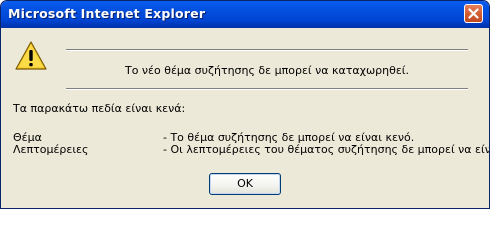 This screenshot has height=240, width=490. What do you see at coordinates (245, 14) in the screenshot?
I see `title-bar: Microsoft Internet Explorer` at bounding box center [245, 14].